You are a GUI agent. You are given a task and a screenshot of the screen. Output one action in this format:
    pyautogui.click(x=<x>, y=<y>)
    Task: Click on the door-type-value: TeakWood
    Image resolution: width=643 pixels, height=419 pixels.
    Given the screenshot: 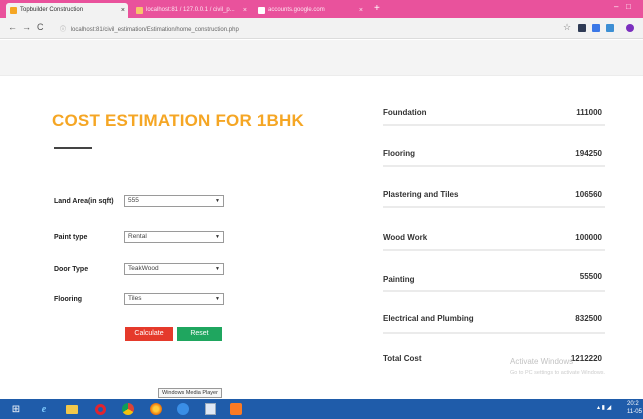 What is the action you would take?
    pyautogui.click(x=143, y=268)
    